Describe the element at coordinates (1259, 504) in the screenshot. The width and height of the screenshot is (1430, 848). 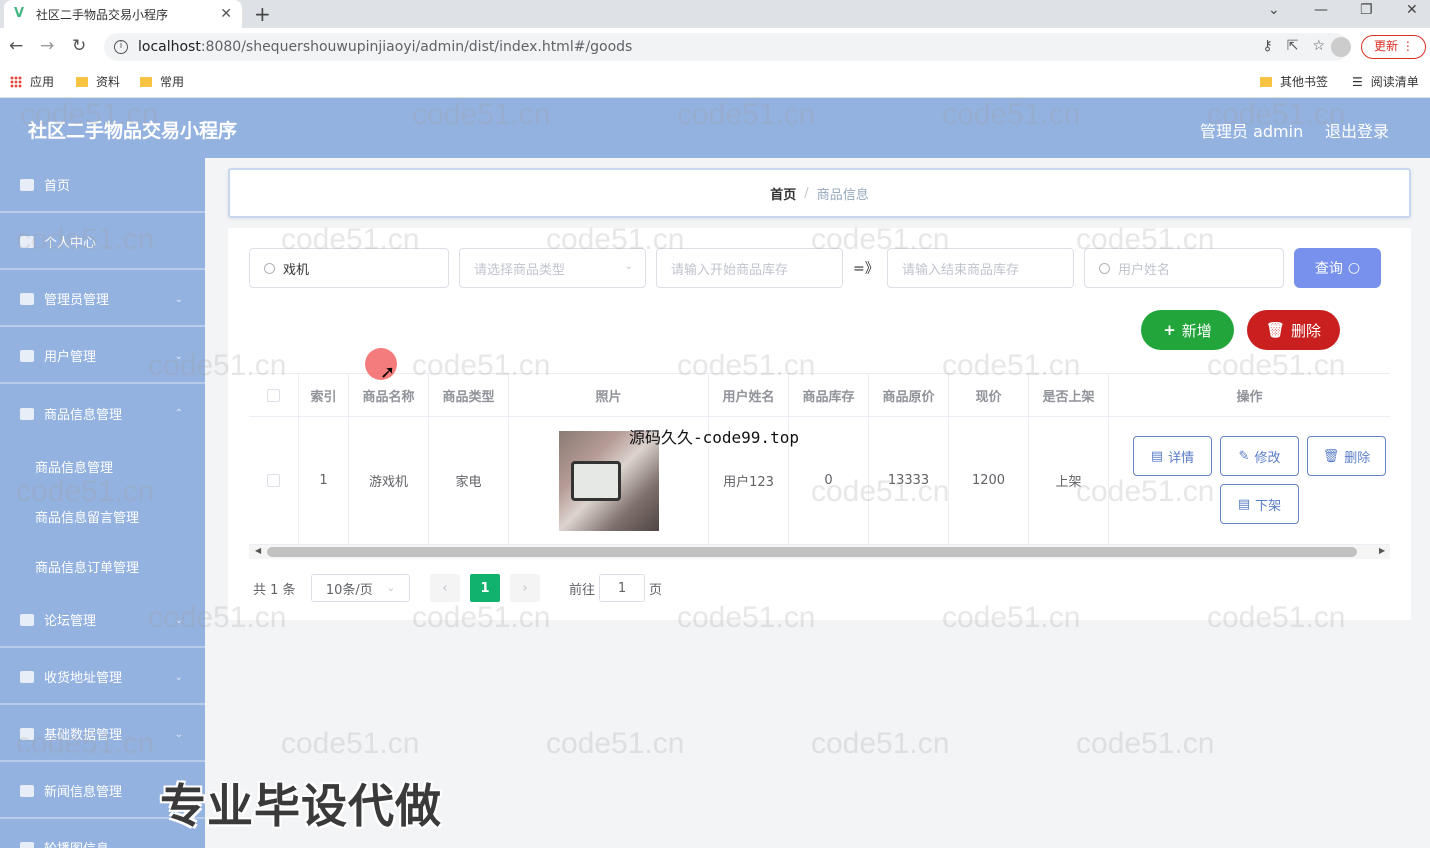
I see `unshelve-button: ▤ 下架` at that location.